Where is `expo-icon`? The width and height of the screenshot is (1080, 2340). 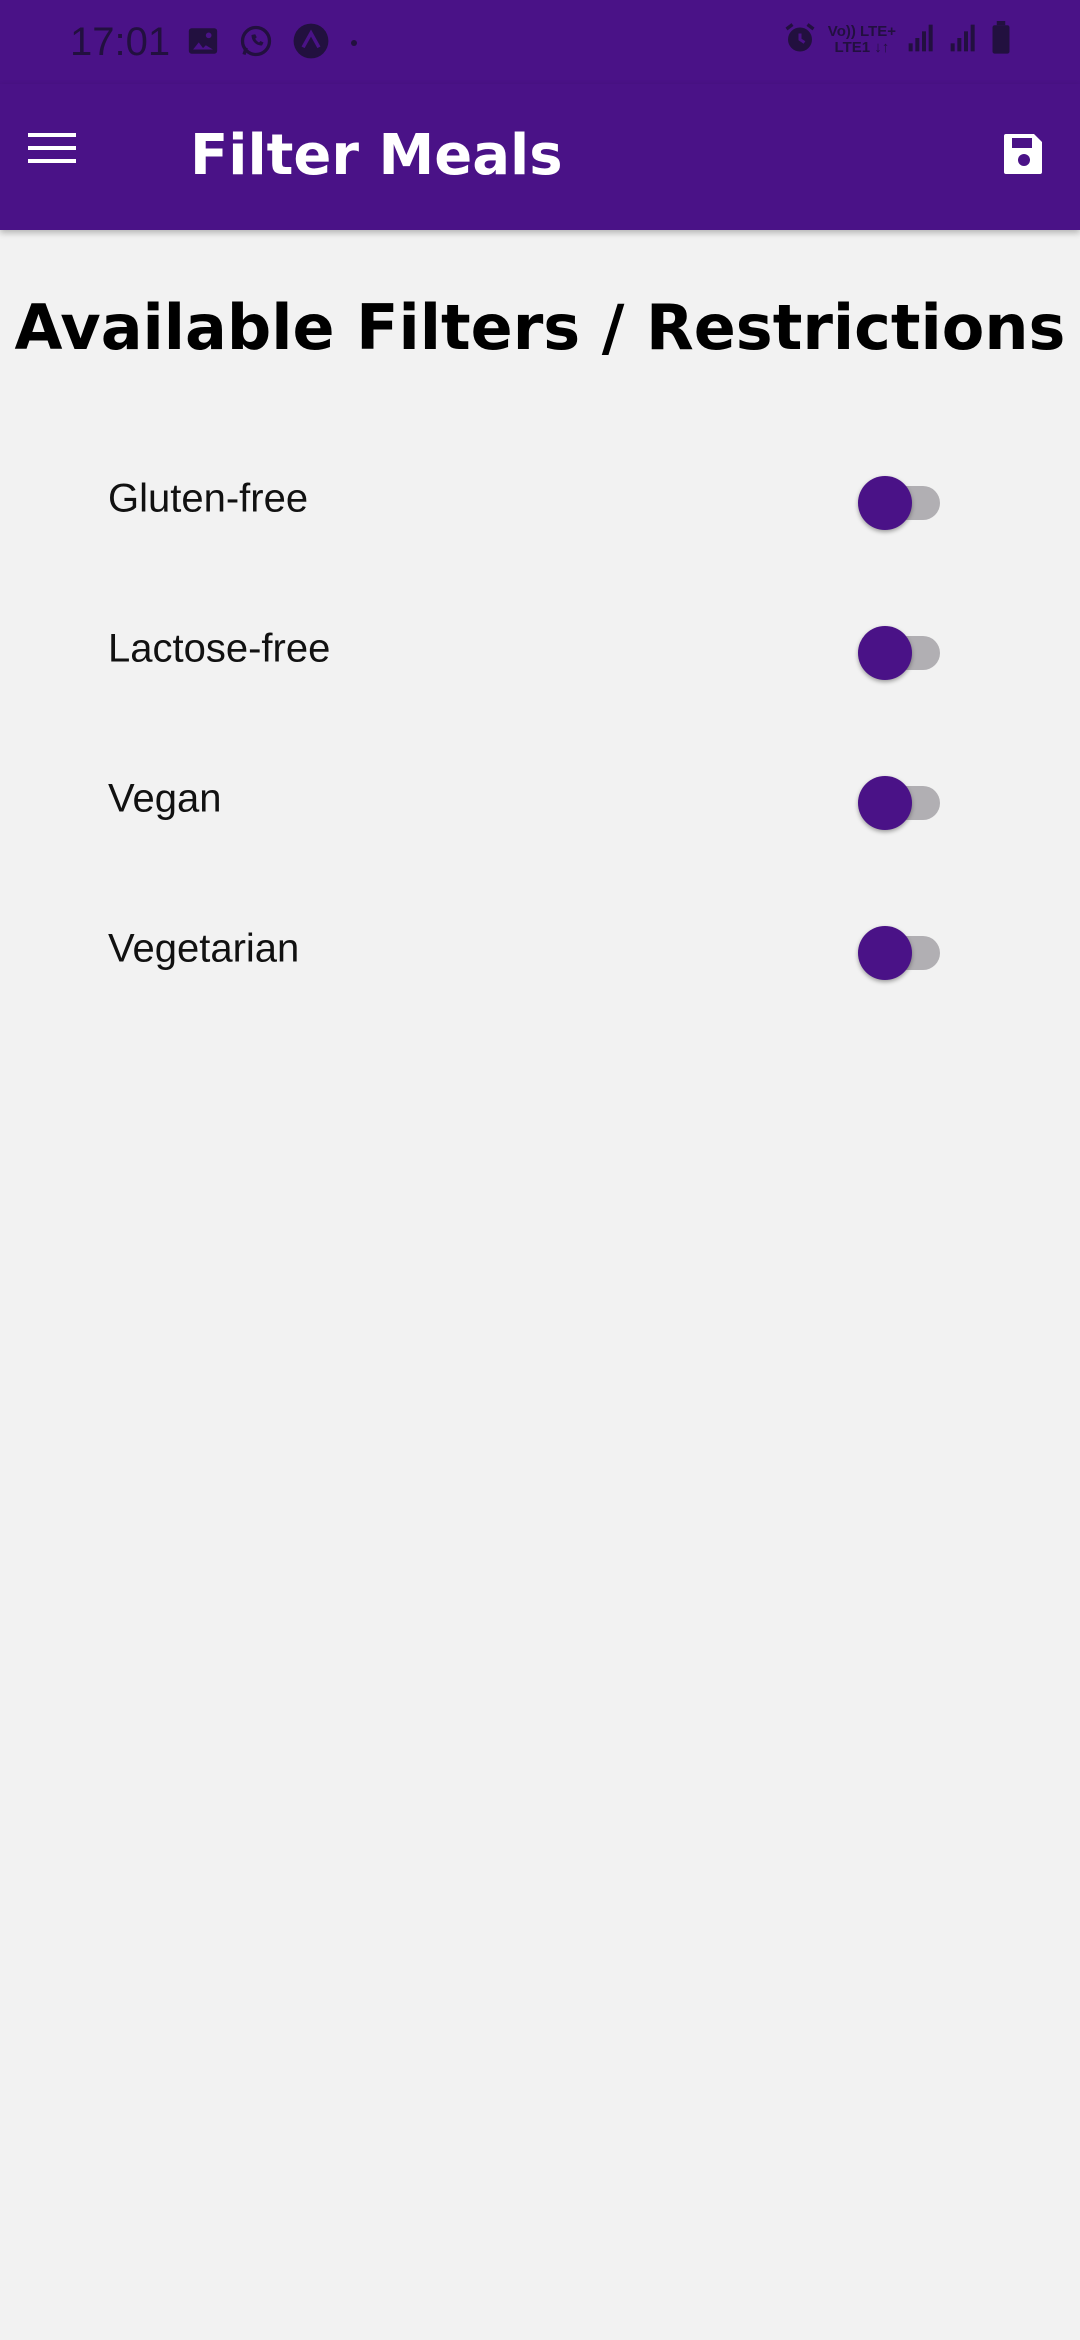
expo-icon is located at coordinates (311, 43).